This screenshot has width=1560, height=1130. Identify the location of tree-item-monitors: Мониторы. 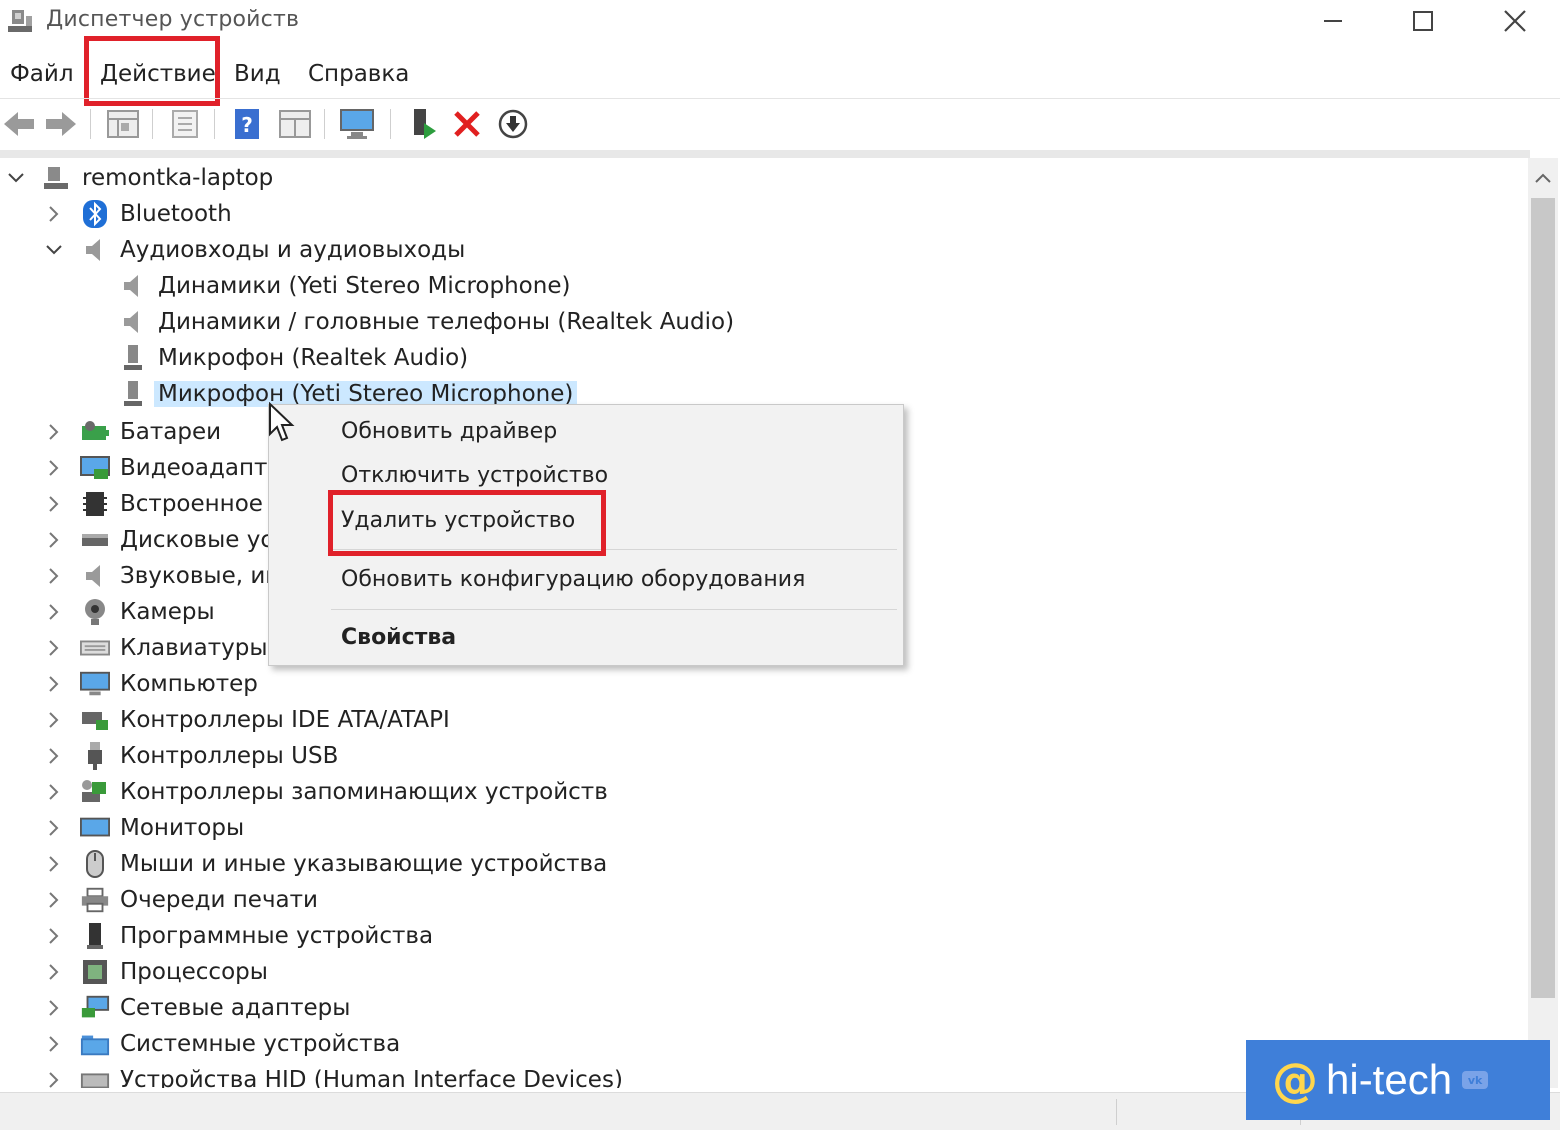
(143, 828).